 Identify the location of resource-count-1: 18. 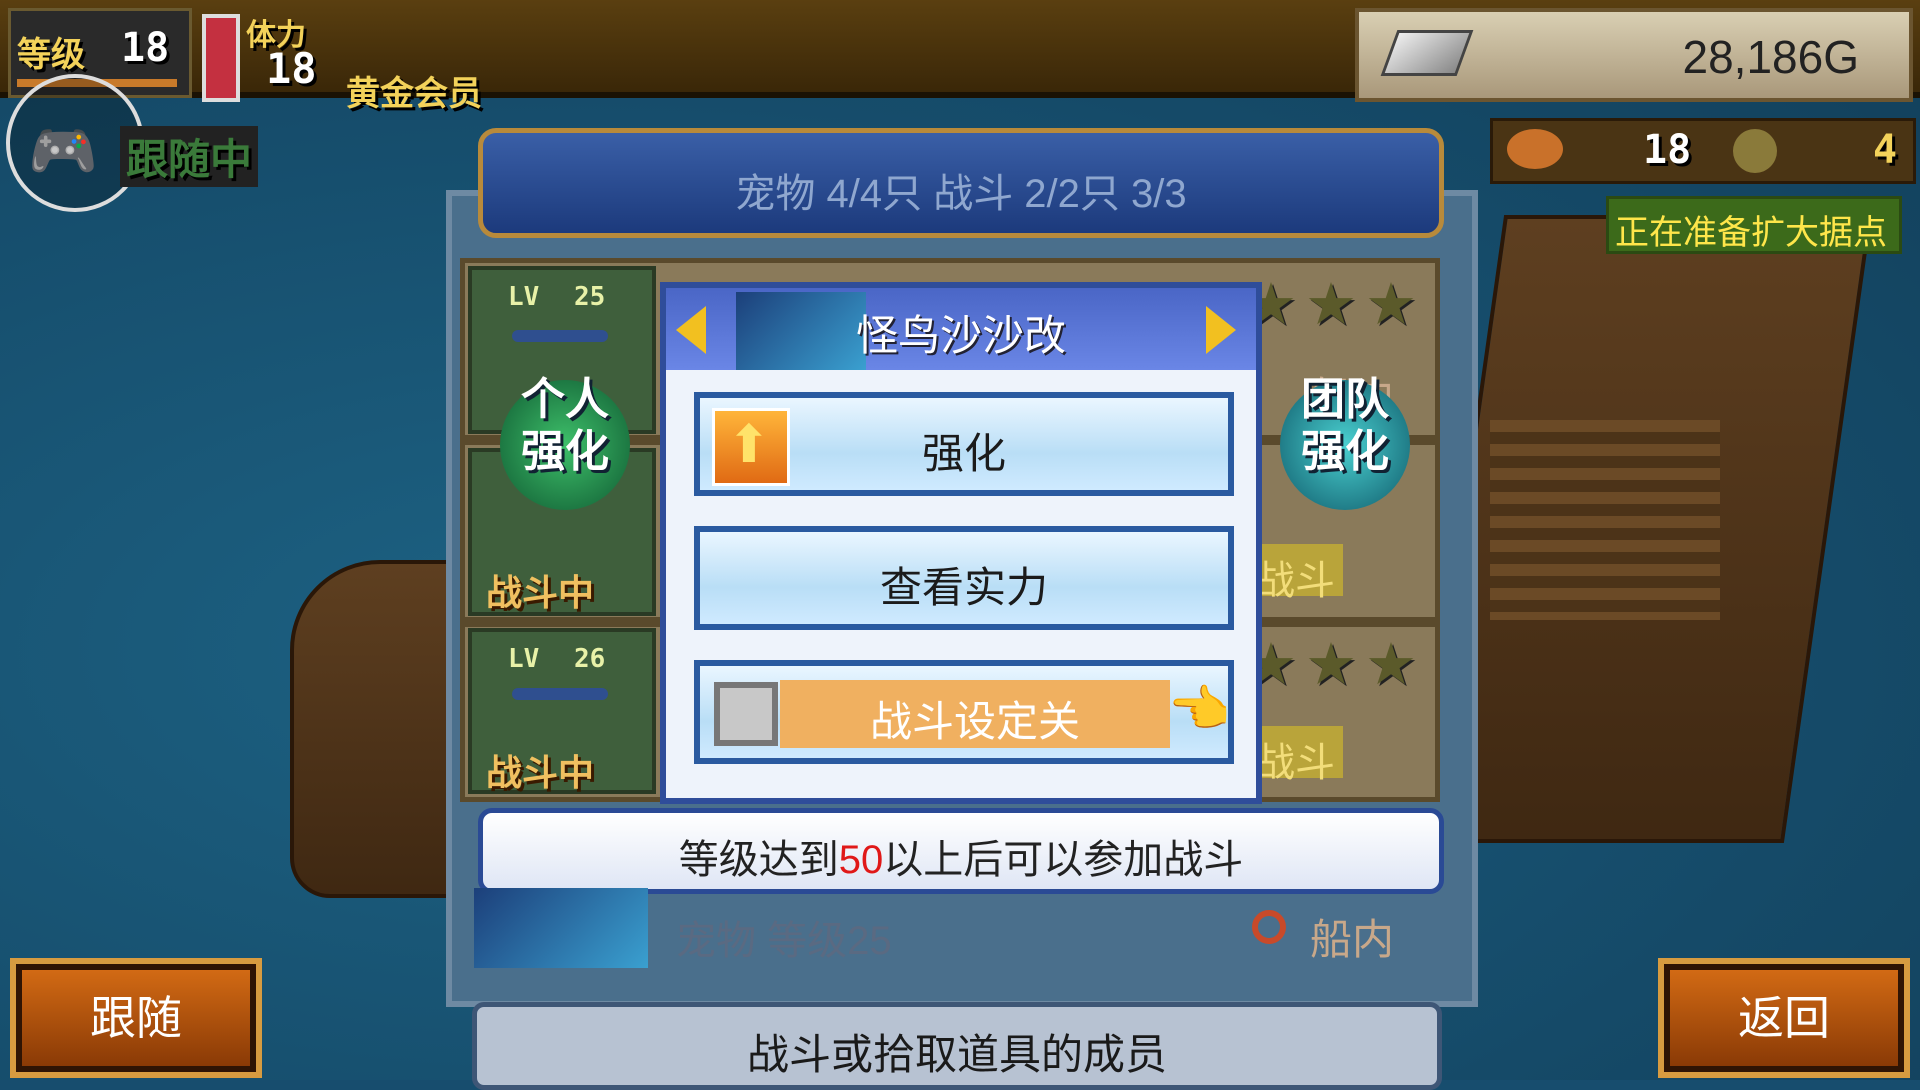
(1667, 150).